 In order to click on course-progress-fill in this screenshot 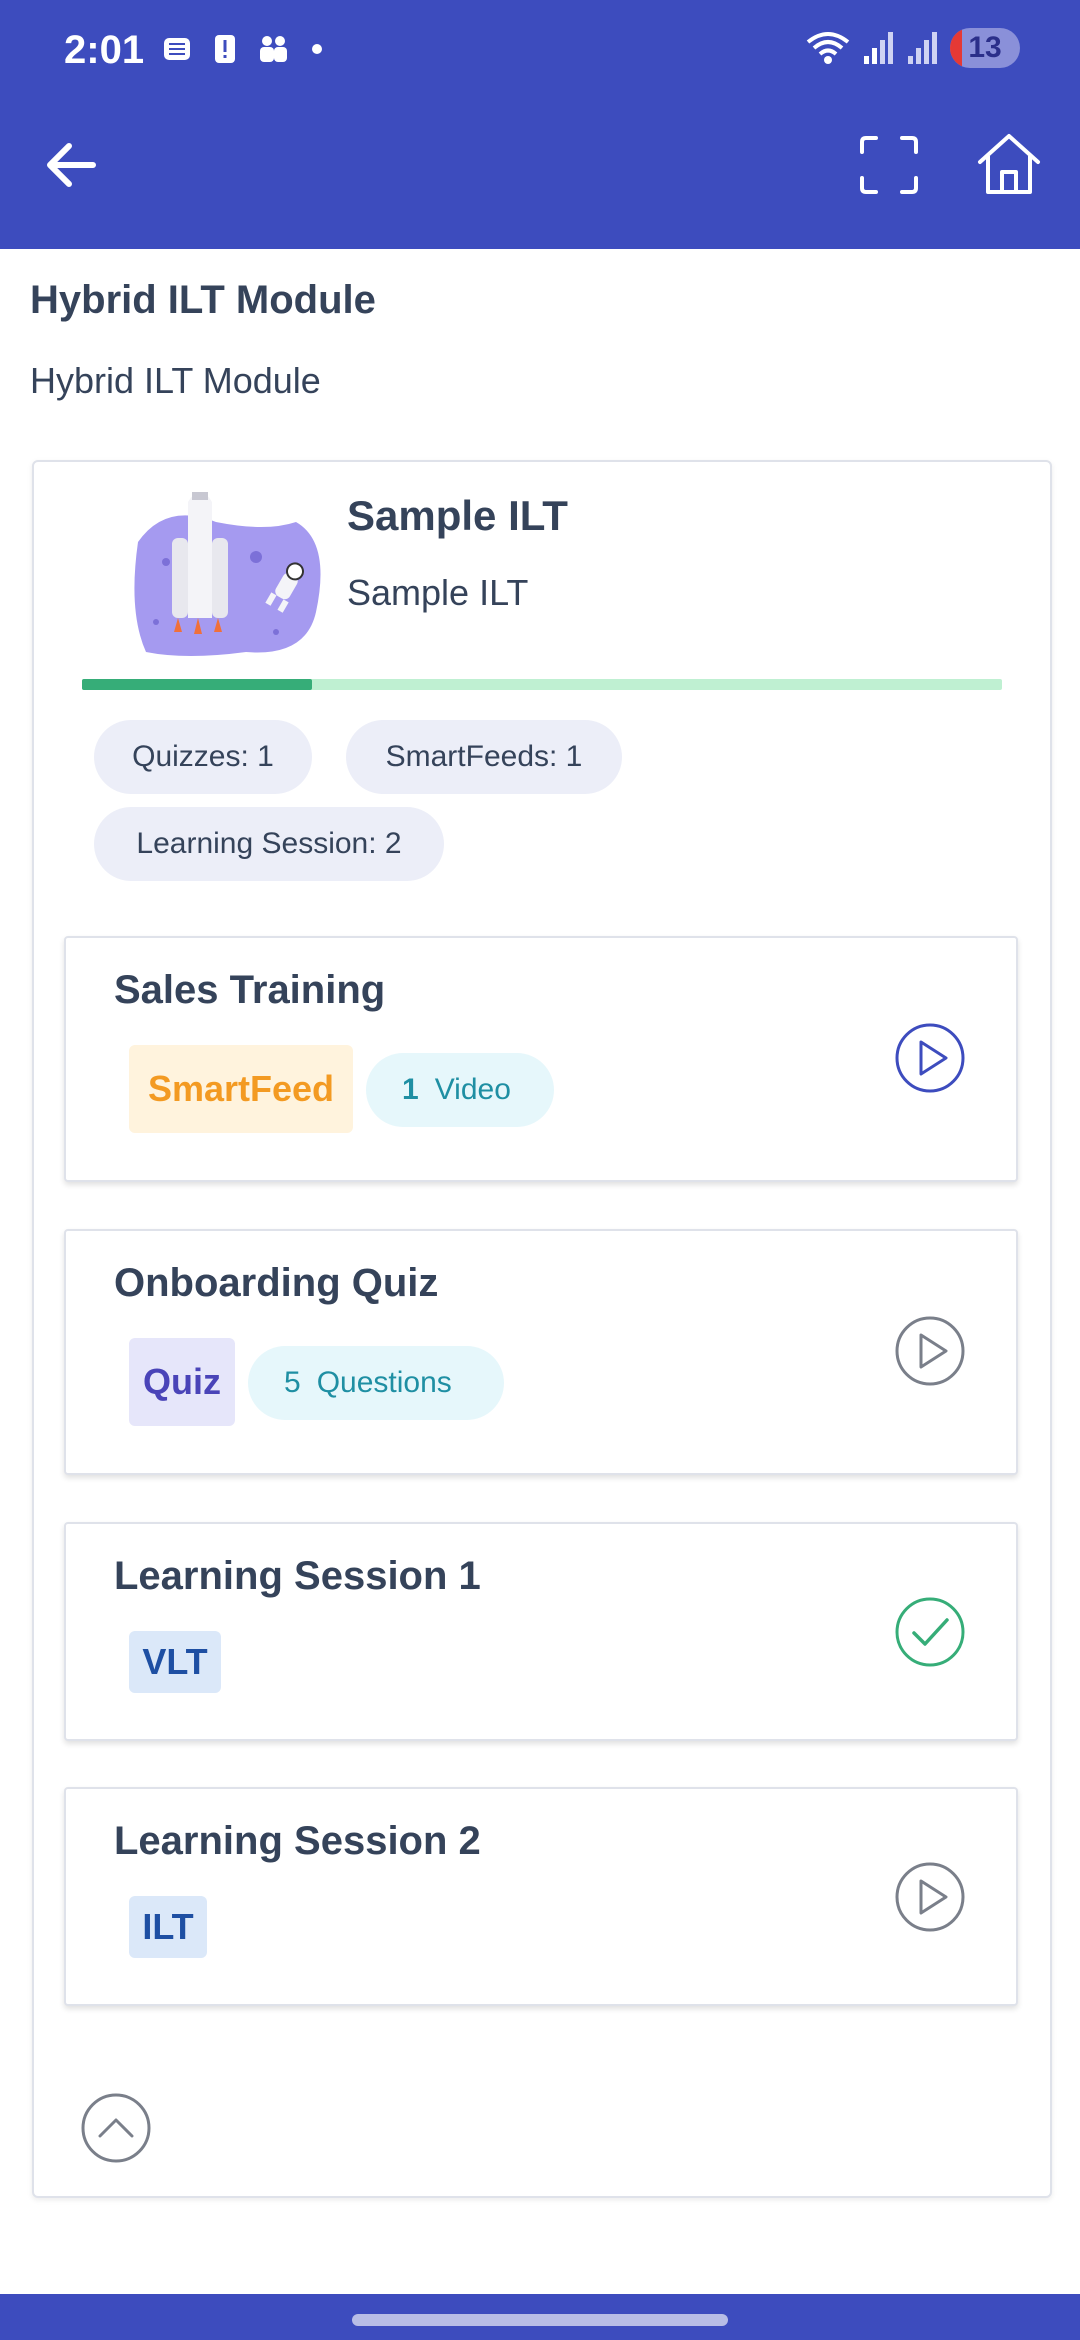, I will do `click(197, 684)`.